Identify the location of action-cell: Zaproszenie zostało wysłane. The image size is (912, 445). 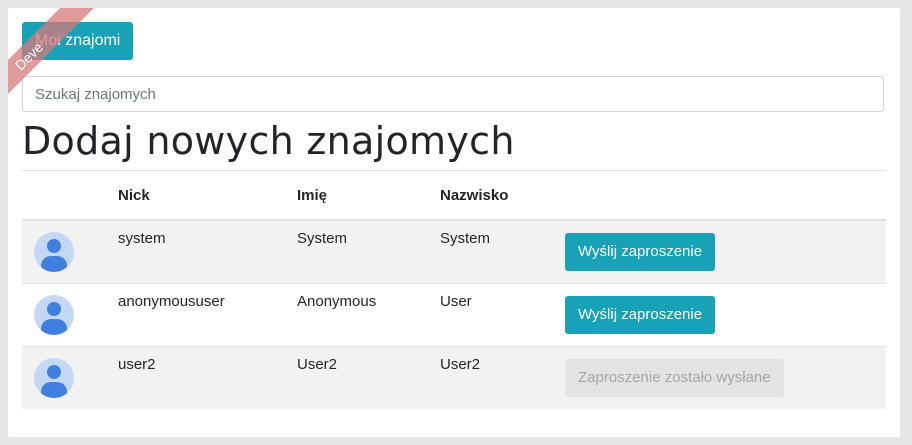
(725, 377).